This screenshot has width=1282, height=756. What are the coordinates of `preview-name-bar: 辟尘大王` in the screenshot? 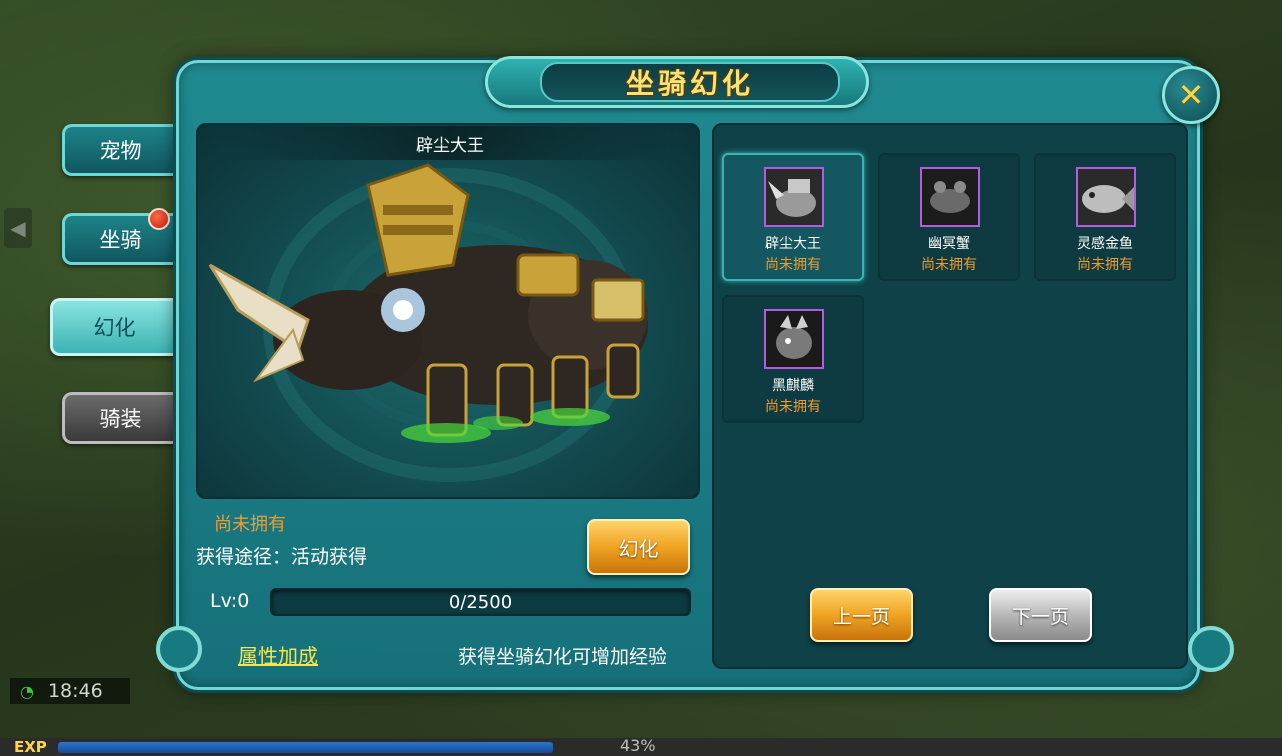 It's located at (450, 143).